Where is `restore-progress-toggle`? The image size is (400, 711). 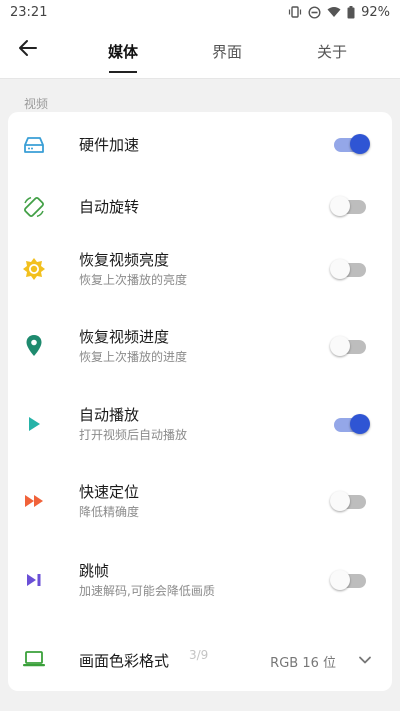
restore-progress-toggle is located at coordinates (348, 346).